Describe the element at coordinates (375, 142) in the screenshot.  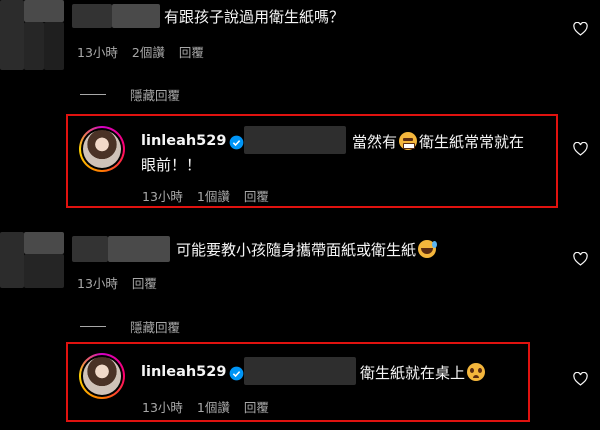
I see `reply-text-part: 當然有` at that location.